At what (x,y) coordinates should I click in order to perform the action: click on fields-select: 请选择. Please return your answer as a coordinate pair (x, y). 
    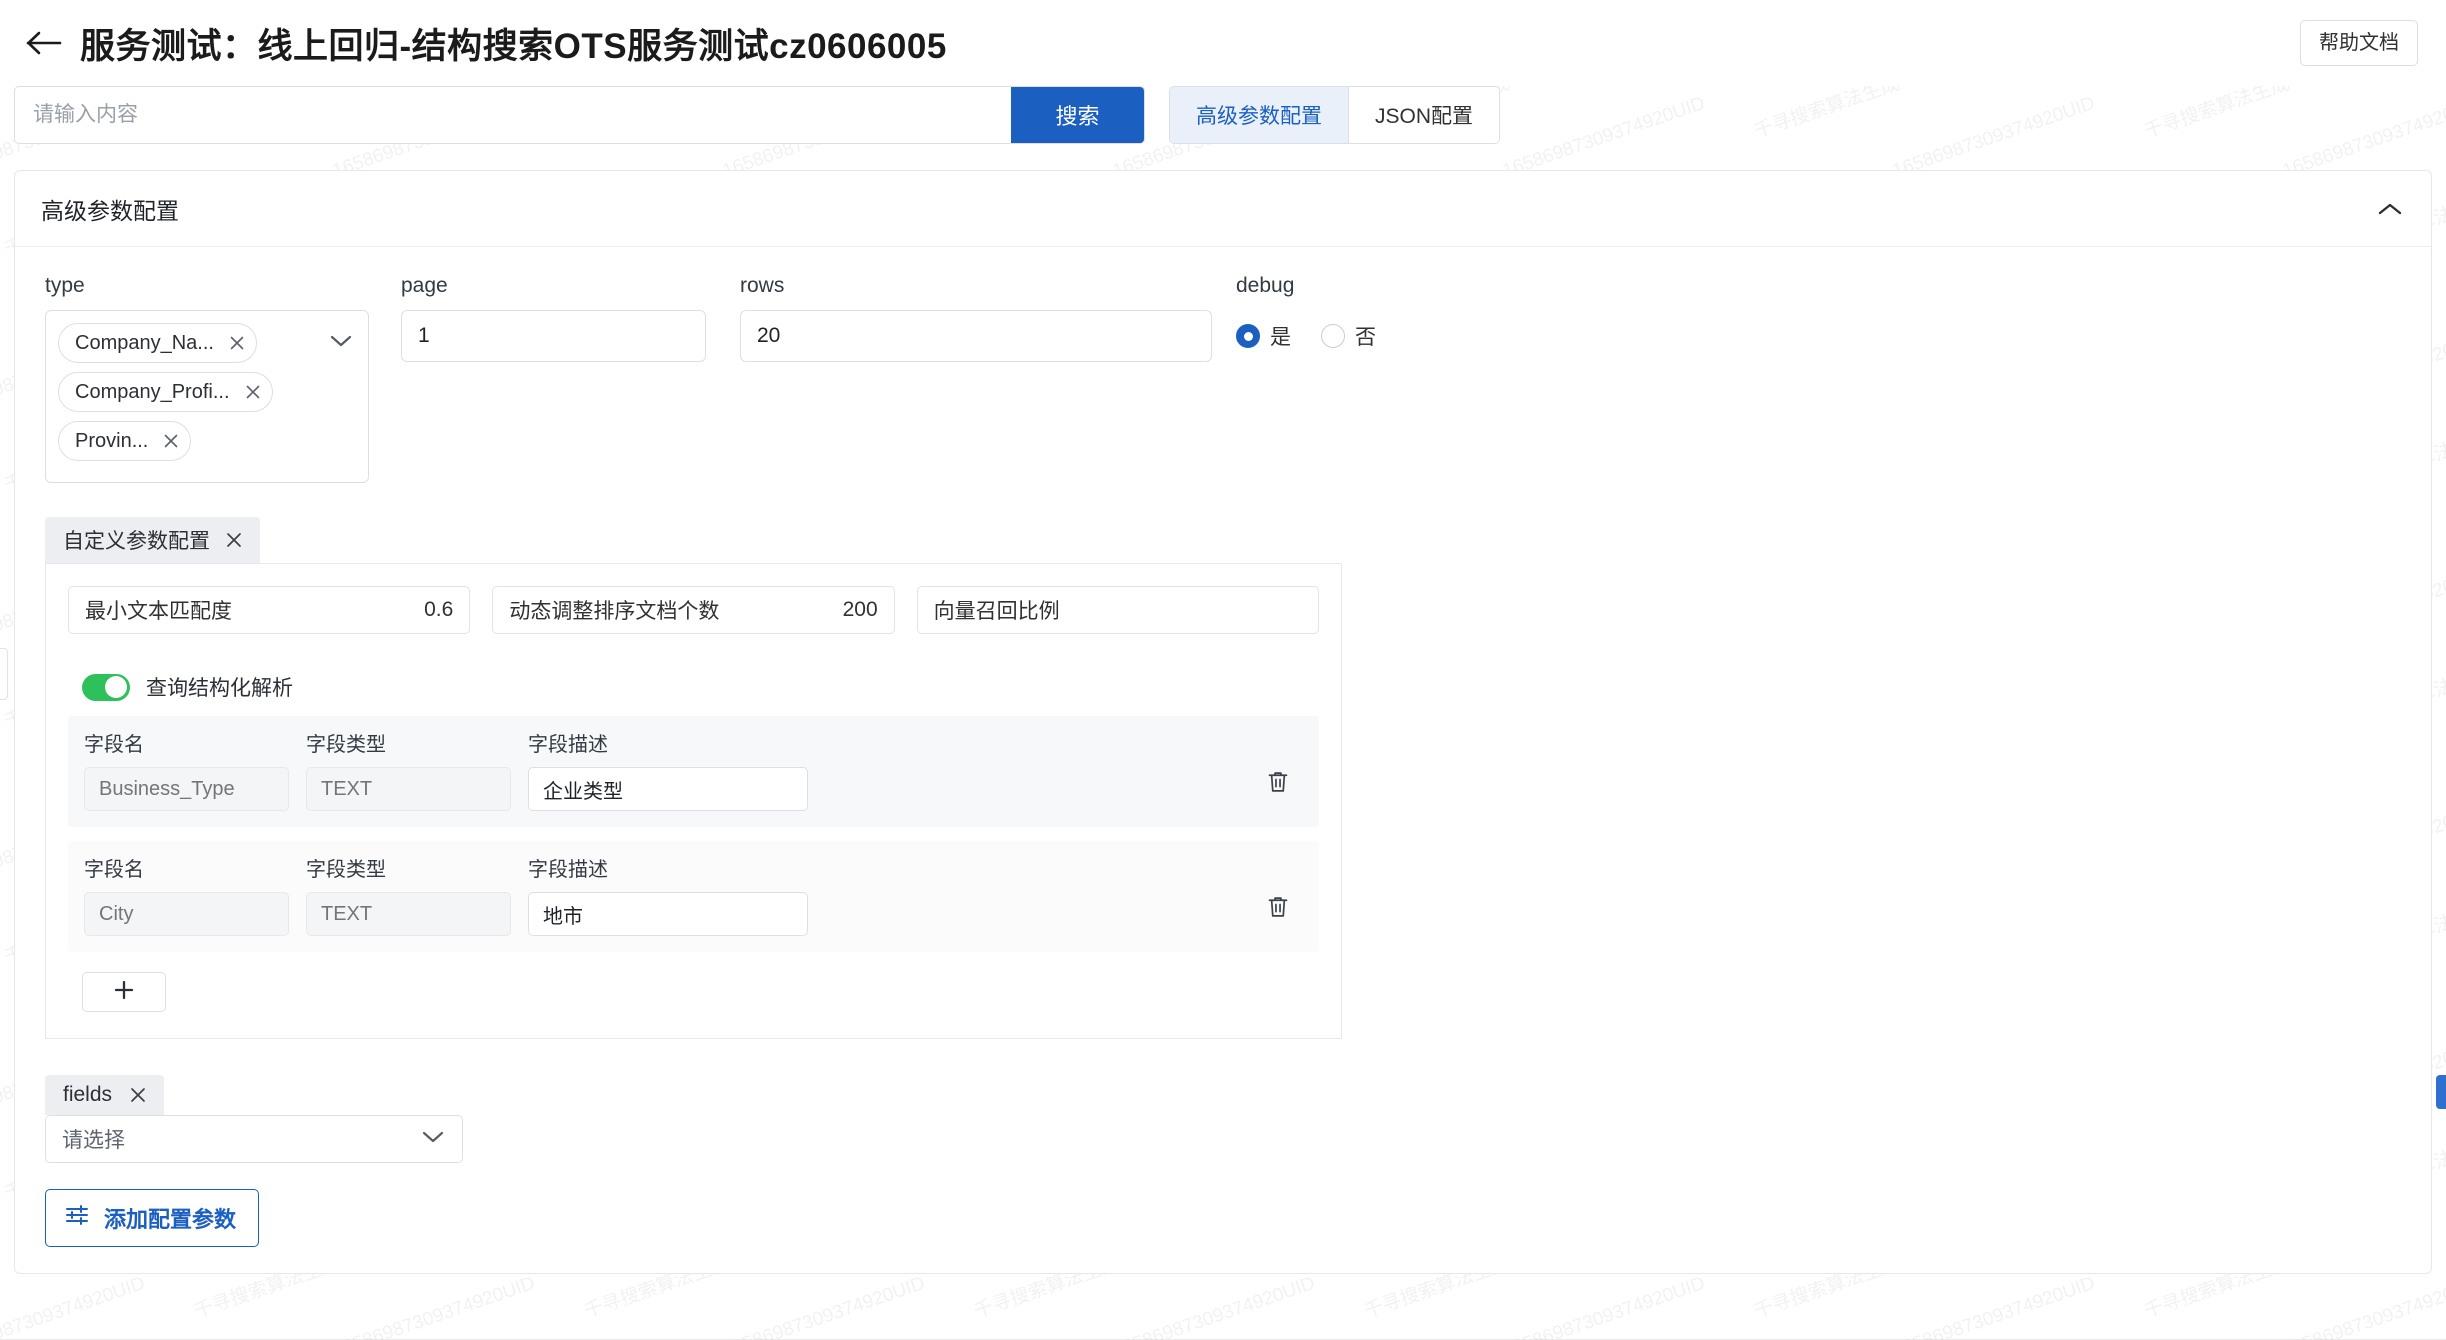
    Looking at the image, I should click on (254, 1139).